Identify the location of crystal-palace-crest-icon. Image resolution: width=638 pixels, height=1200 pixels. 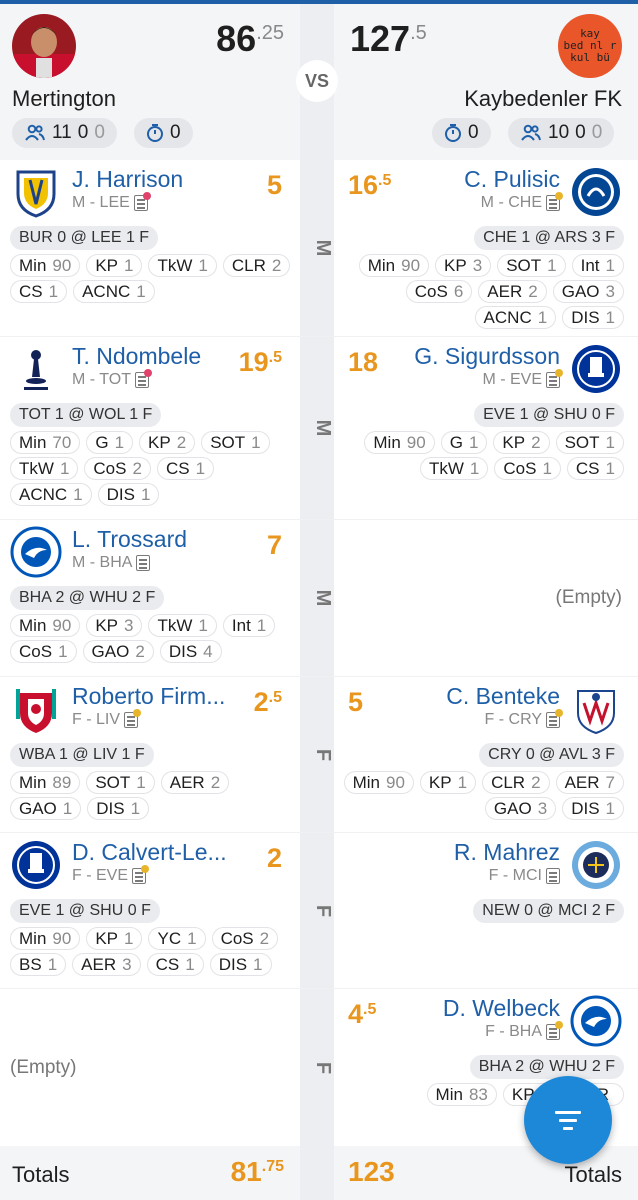
(596, 709).